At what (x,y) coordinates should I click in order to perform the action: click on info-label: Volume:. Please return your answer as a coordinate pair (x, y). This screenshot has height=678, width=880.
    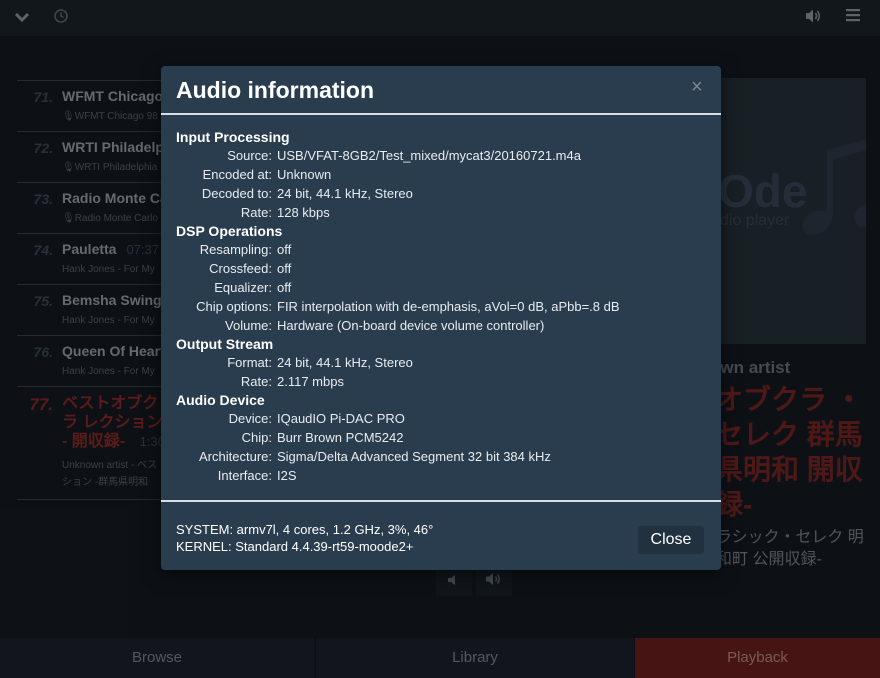
    Looking at the image, I should click on (248, 325).